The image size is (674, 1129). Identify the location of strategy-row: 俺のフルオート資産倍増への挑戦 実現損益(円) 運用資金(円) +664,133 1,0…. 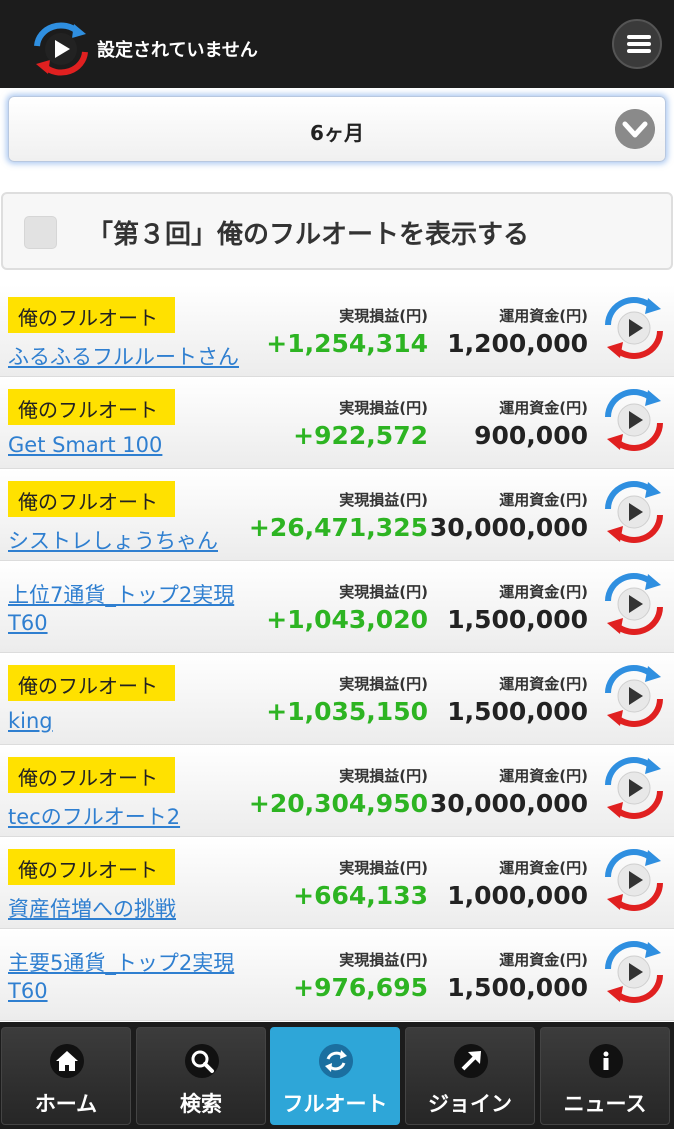
(337, 883).